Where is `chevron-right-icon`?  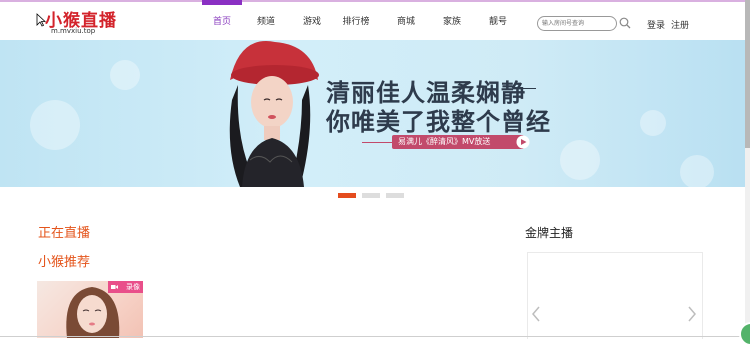
chevron-right-icon is located at coordinates (692, 314).